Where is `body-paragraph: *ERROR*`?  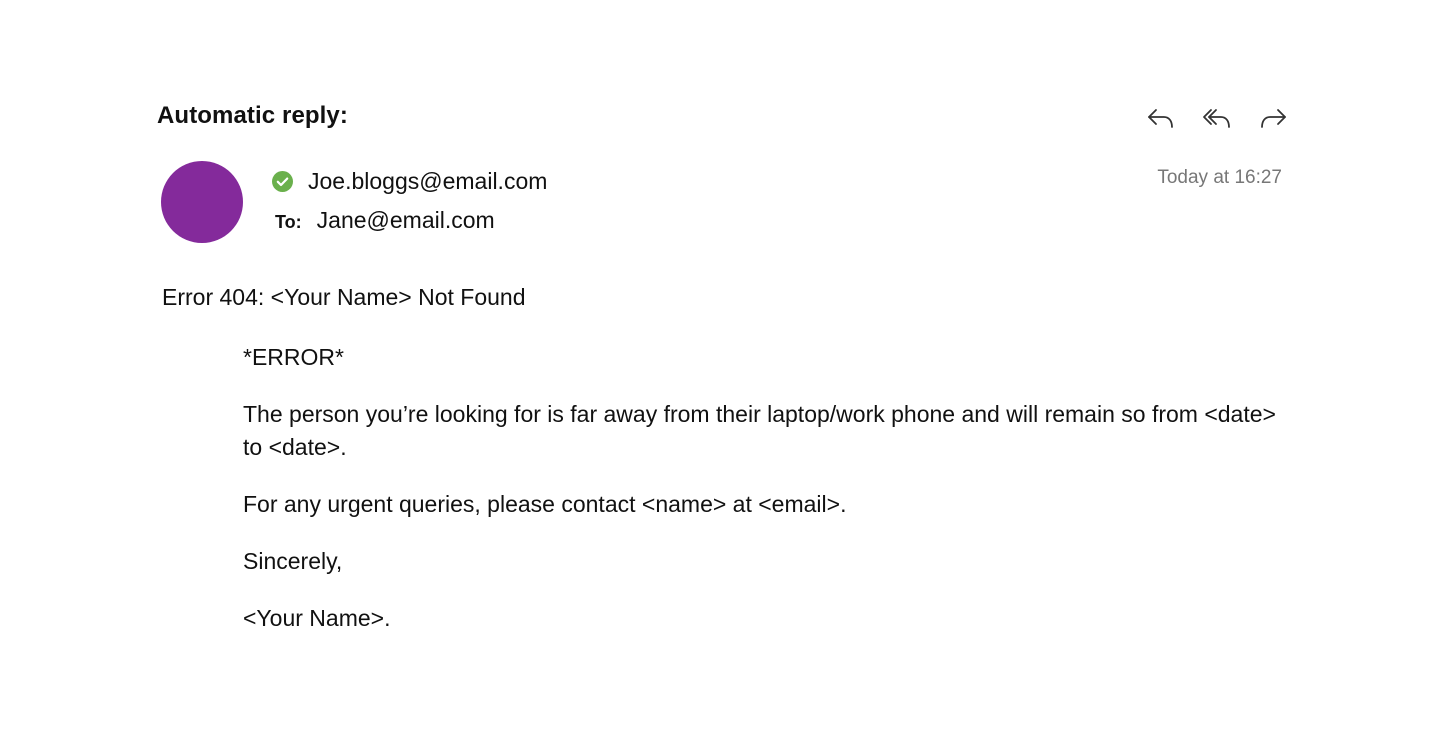
body-paragraph: *ERROR* is located at coordinates (293, 357).